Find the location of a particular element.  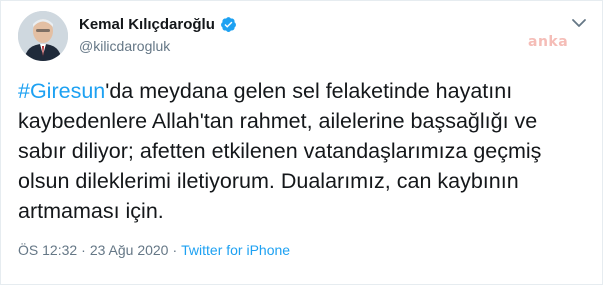

display-name: Kemal Kılıçdaroğlu is located at coordinates (147, 24).